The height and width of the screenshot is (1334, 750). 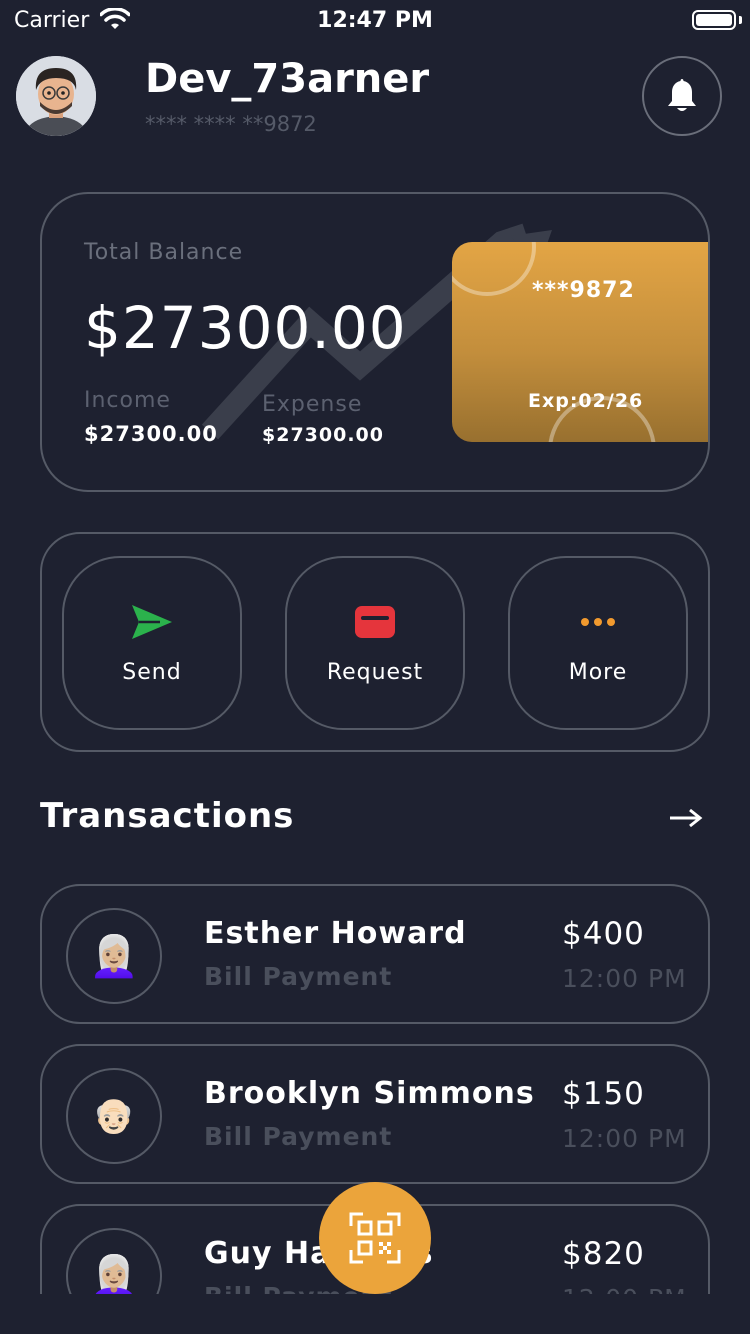 What do you see at coordinates (245, 328) in the screenshot?
I see `total-balance-amount: $27300.00` at bounding box center [245, 328].